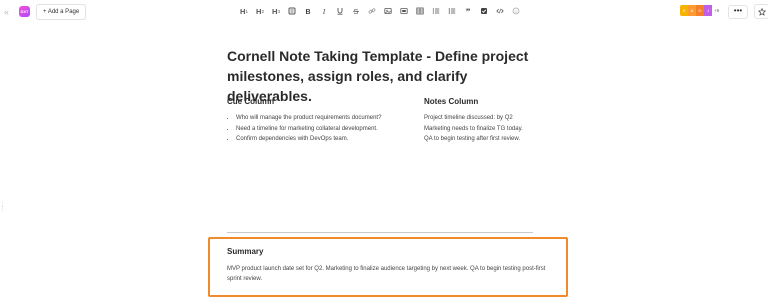  I want to click on notes-line: Marketing needs to finalize TG today., so click(494, 129).